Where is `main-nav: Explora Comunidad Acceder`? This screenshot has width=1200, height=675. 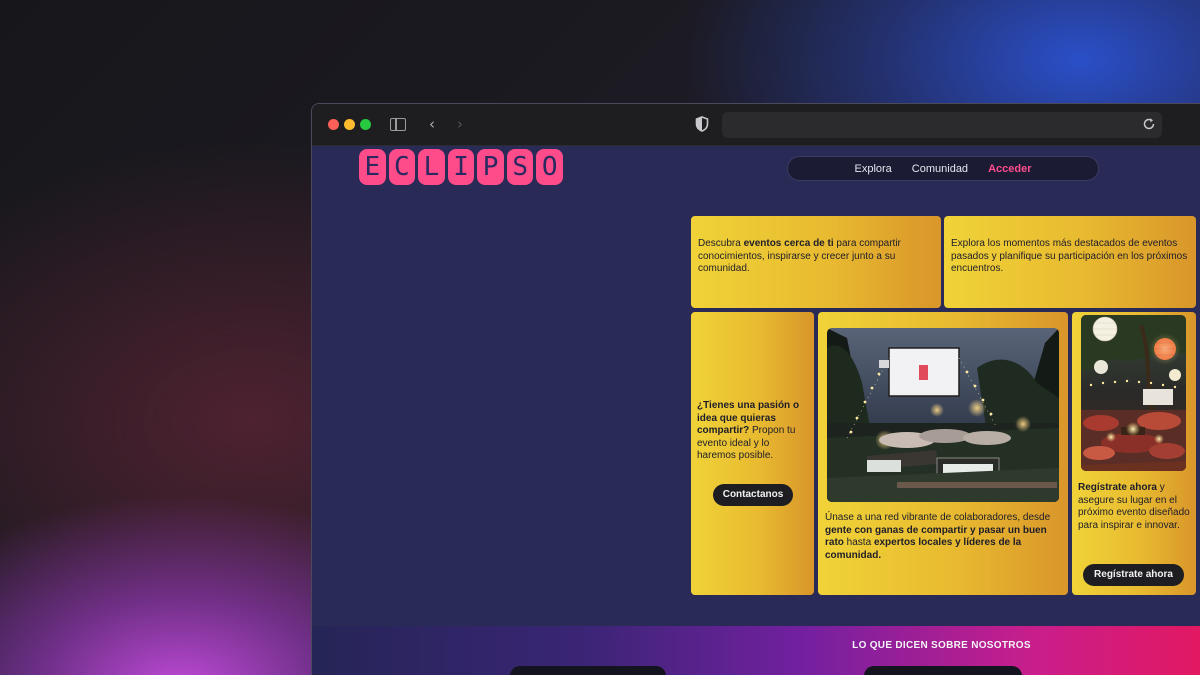
main-nav: Explora Comunidad Acceder is located at coordinates (943, 168).